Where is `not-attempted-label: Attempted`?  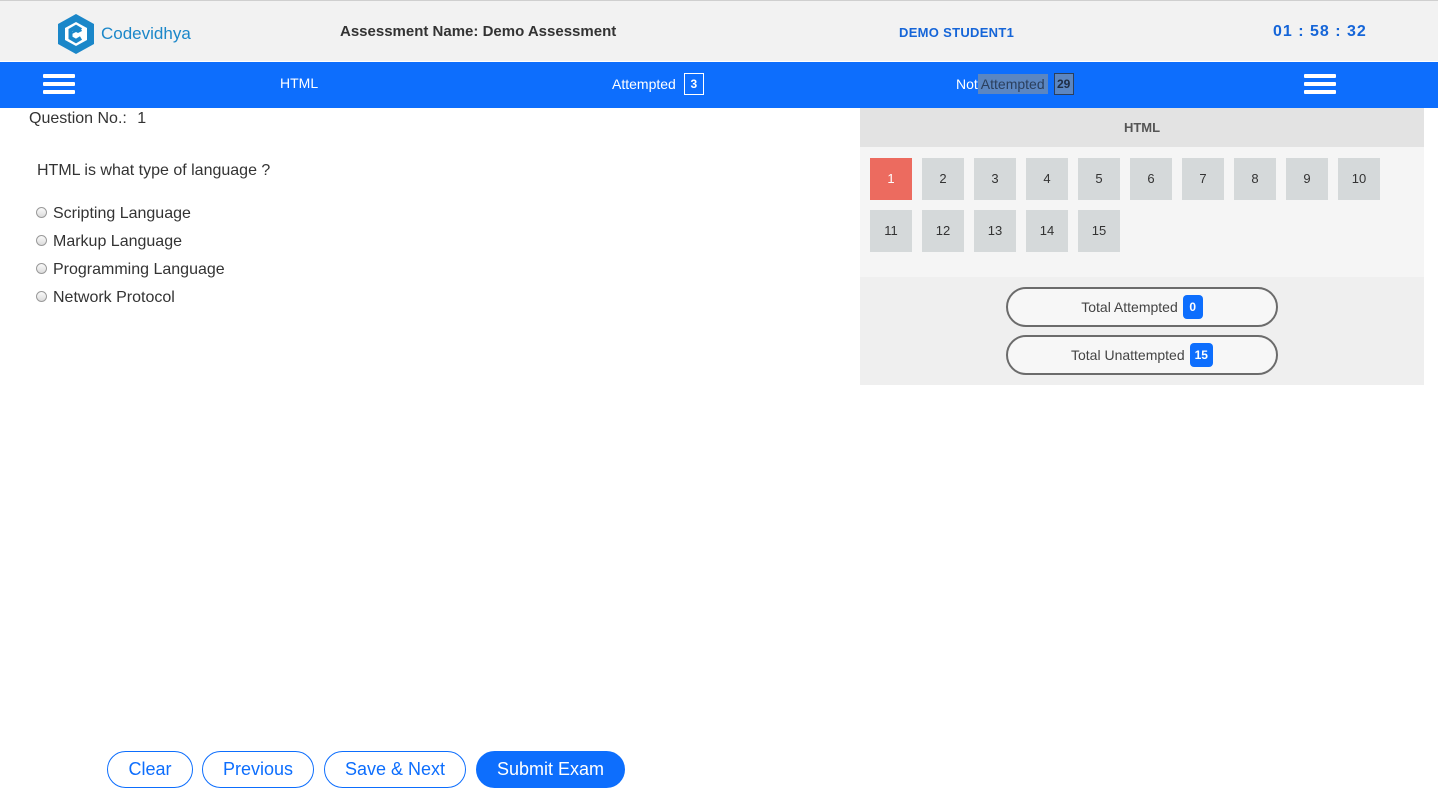
not-attempted-label: Attempted is located at coordinates (1012, 84).